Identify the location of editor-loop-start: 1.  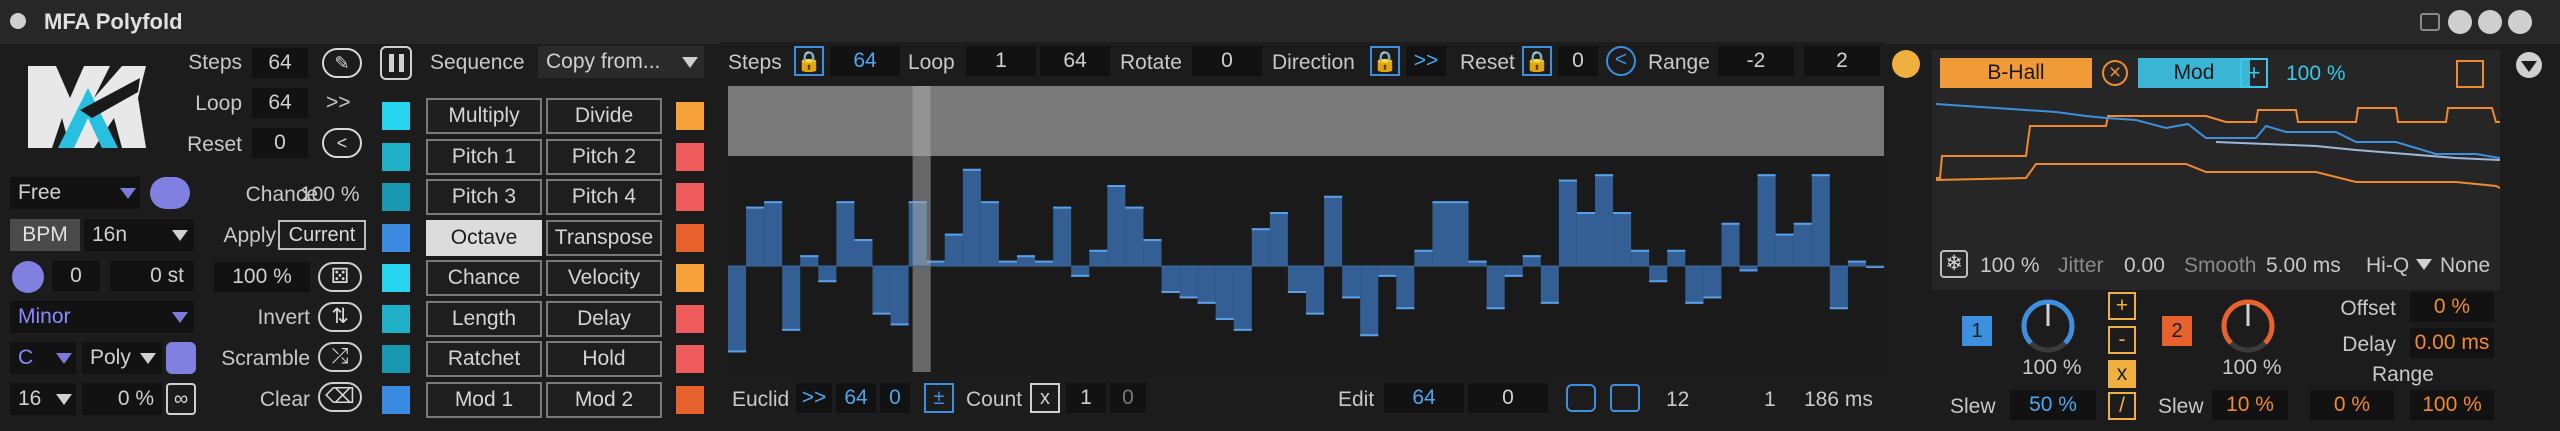
(1001, 61).